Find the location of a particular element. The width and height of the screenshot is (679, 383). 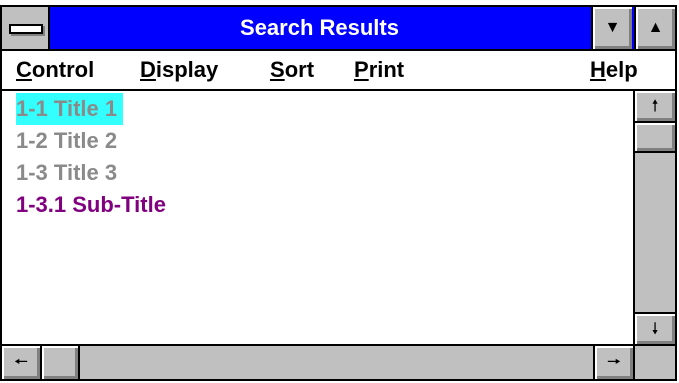

menu-bar: Control Display Sort Print Help is located at coordinates (338, 71).